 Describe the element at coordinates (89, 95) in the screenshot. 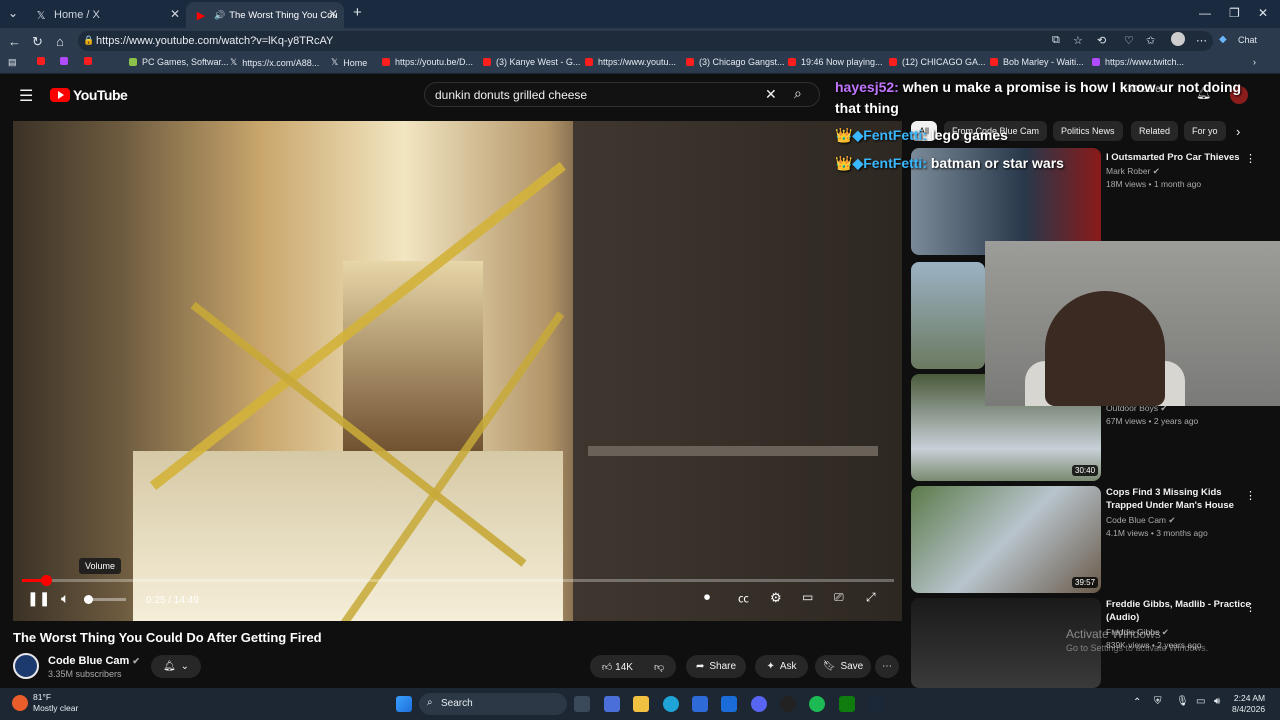

I see `youtube-logo: YouTube` at that location.